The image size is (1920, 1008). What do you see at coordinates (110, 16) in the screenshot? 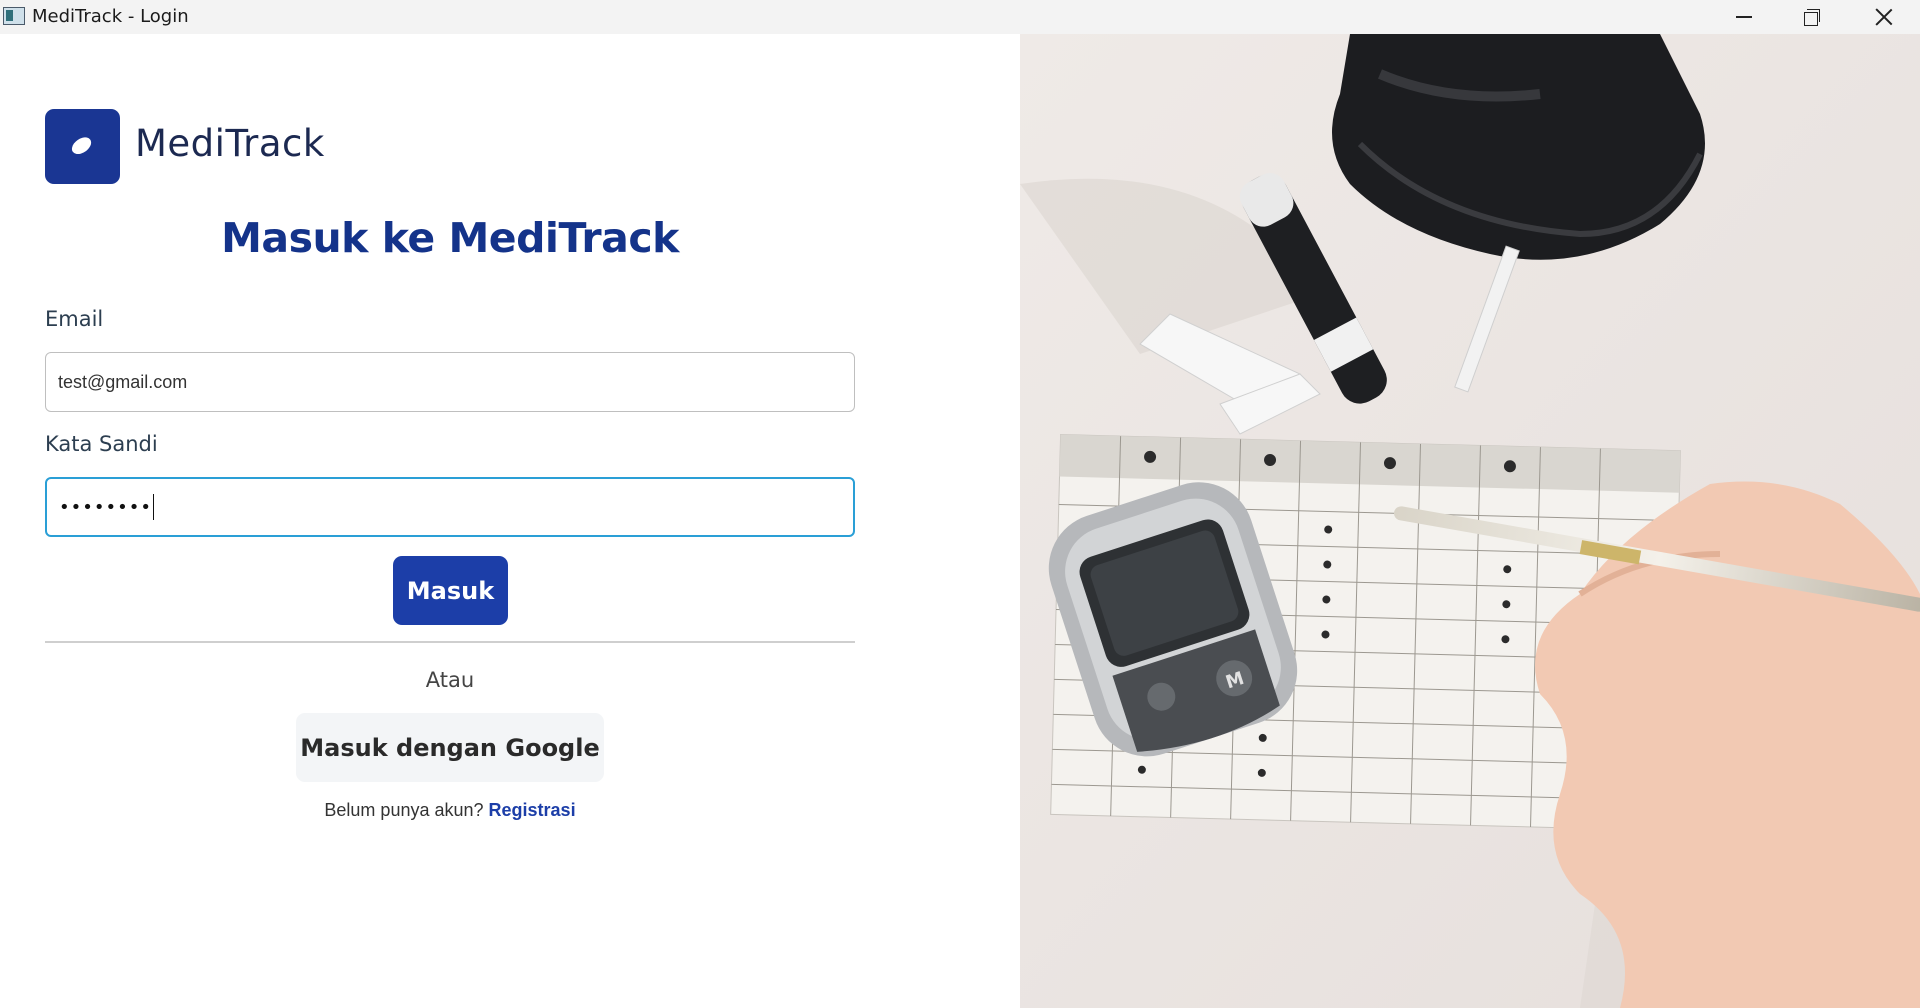
I see `window-title: MediTrack - Login` at bounding box center [110, 16].